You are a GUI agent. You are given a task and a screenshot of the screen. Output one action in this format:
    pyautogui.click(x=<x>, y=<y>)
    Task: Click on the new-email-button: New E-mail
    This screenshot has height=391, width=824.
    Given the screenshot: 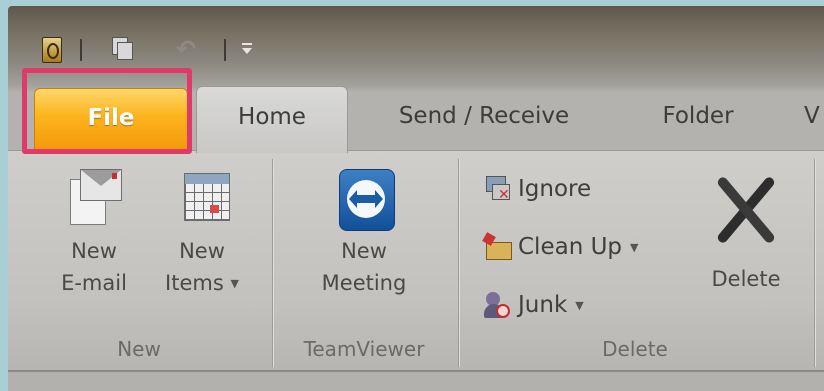 What is the action you would take?
    pyautogui.click(x=94, y=232)
    